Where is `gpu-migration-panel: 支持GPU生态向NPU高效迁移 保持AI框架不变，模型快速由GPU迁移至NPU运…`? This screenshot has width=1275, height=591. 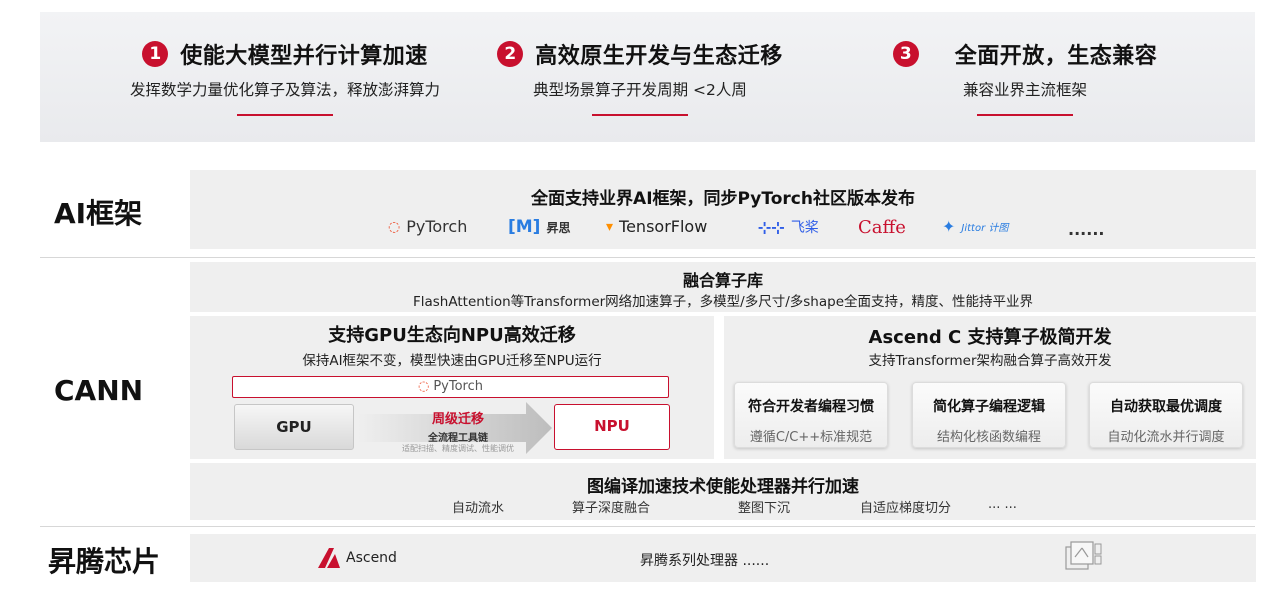
gpu-migration-panel: 支持GPU生态向NPU高效迁移 保持AI框架不变，模型快速由GPU迁移至NPU运… is located at coordinates (452, 387).